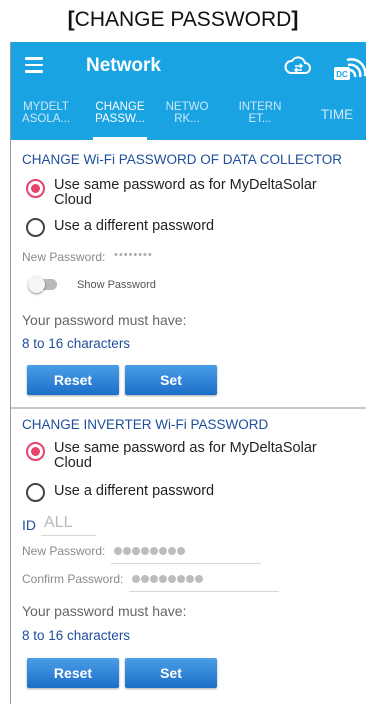 The width and height of the screenshot is (366, 704). Describe the element at coordinates (295, 19) in the screenshot. I see `caption-bracket-close: ]` at that location.